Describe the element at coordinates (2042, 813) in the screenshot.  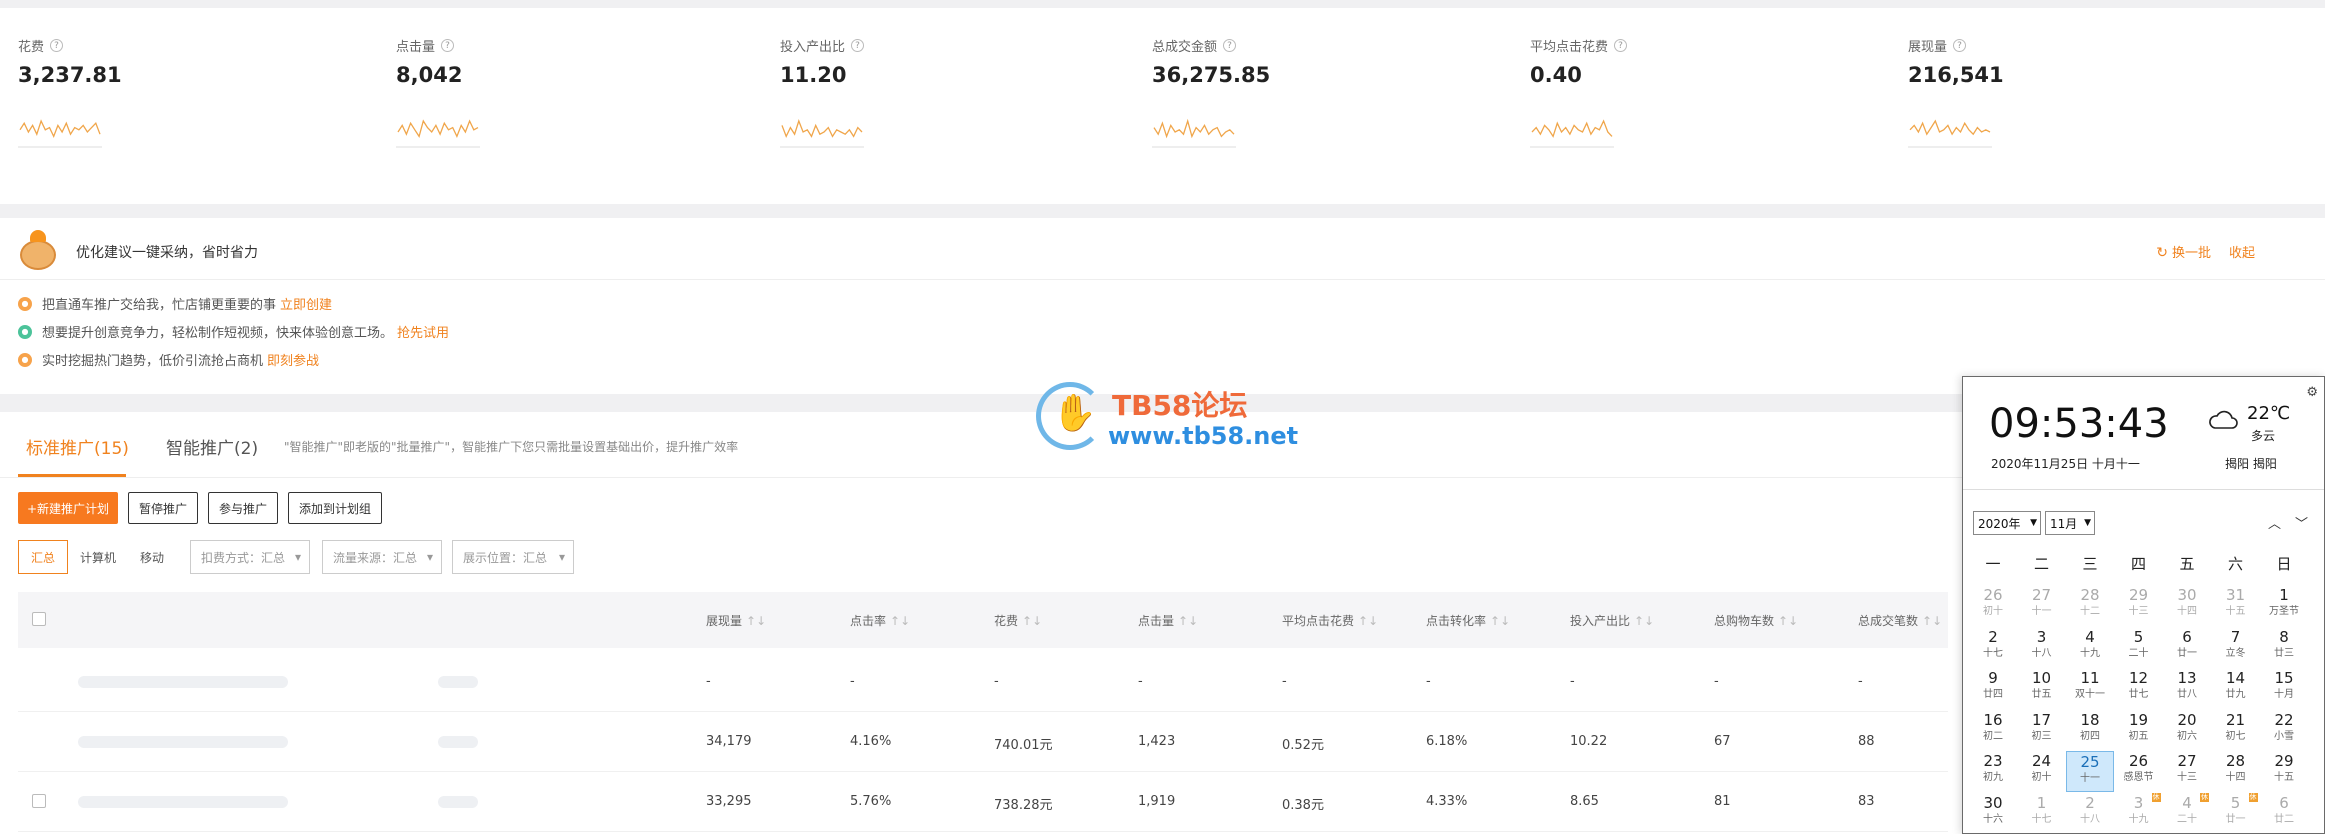
I see `calendar-day: 1 十七` at that location.